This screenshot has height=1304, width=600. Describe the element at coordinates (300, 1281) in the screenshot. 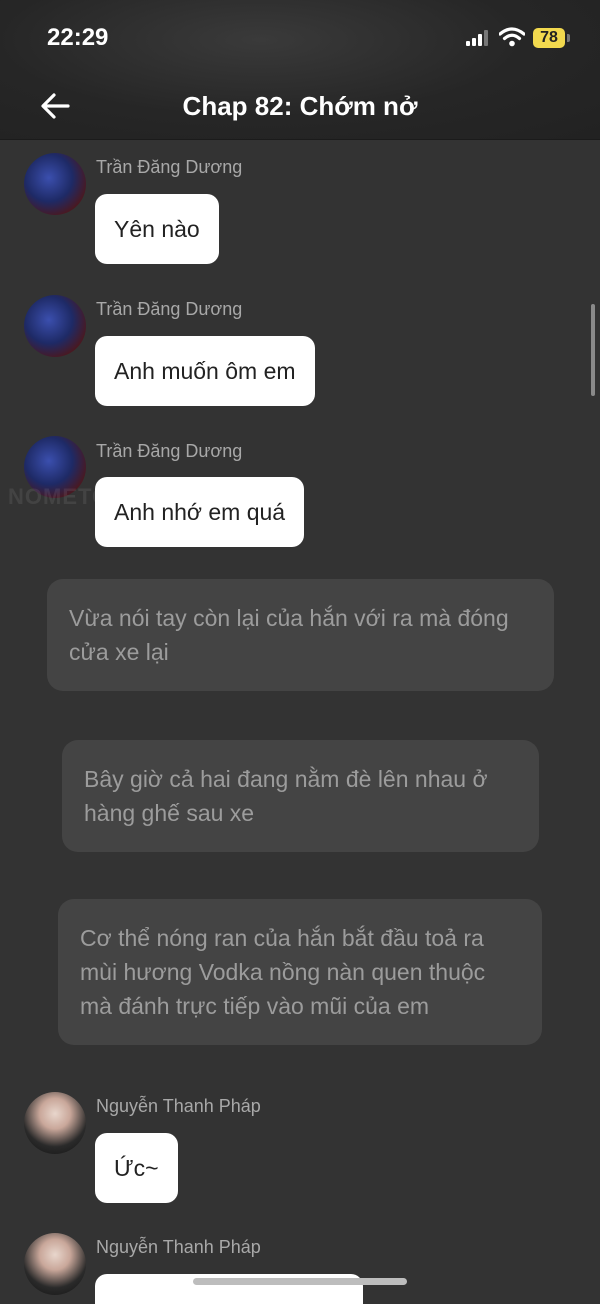

I see `home-indicator` at that location.